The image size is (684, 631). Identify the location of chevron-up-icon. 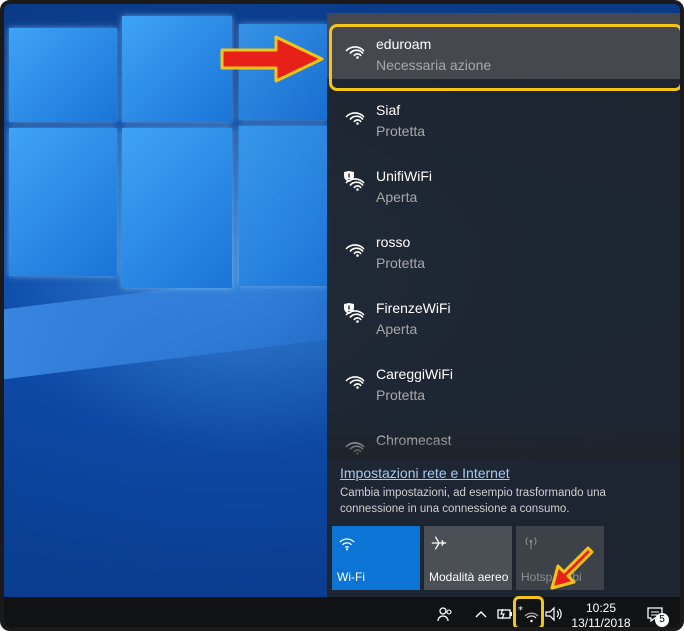
(481, 614).